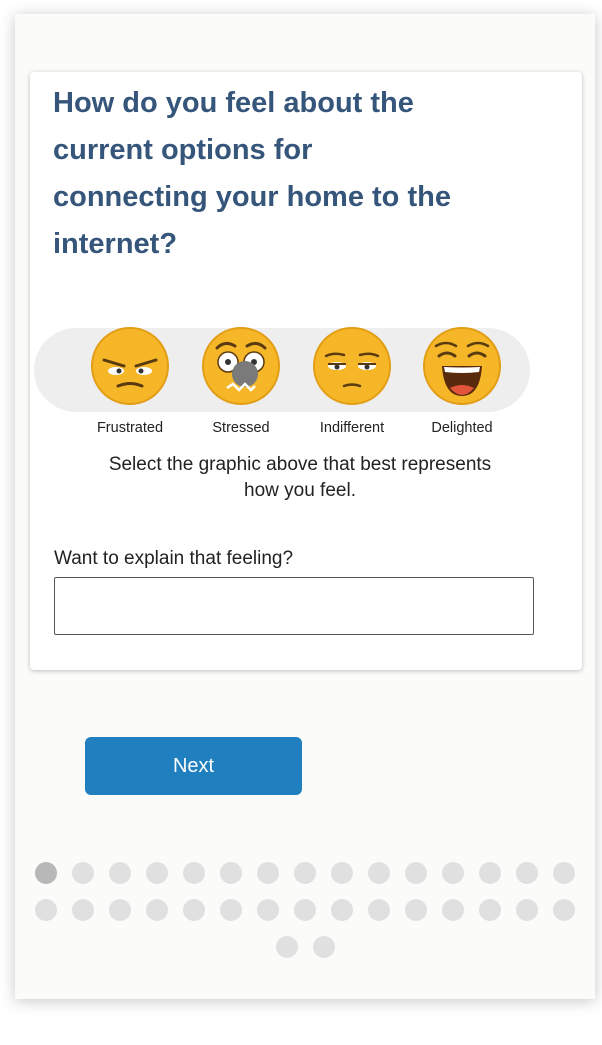 The width and height of the screenshot is (602, 1045). I want to click on stressed-face-icon, so click(241, 366).